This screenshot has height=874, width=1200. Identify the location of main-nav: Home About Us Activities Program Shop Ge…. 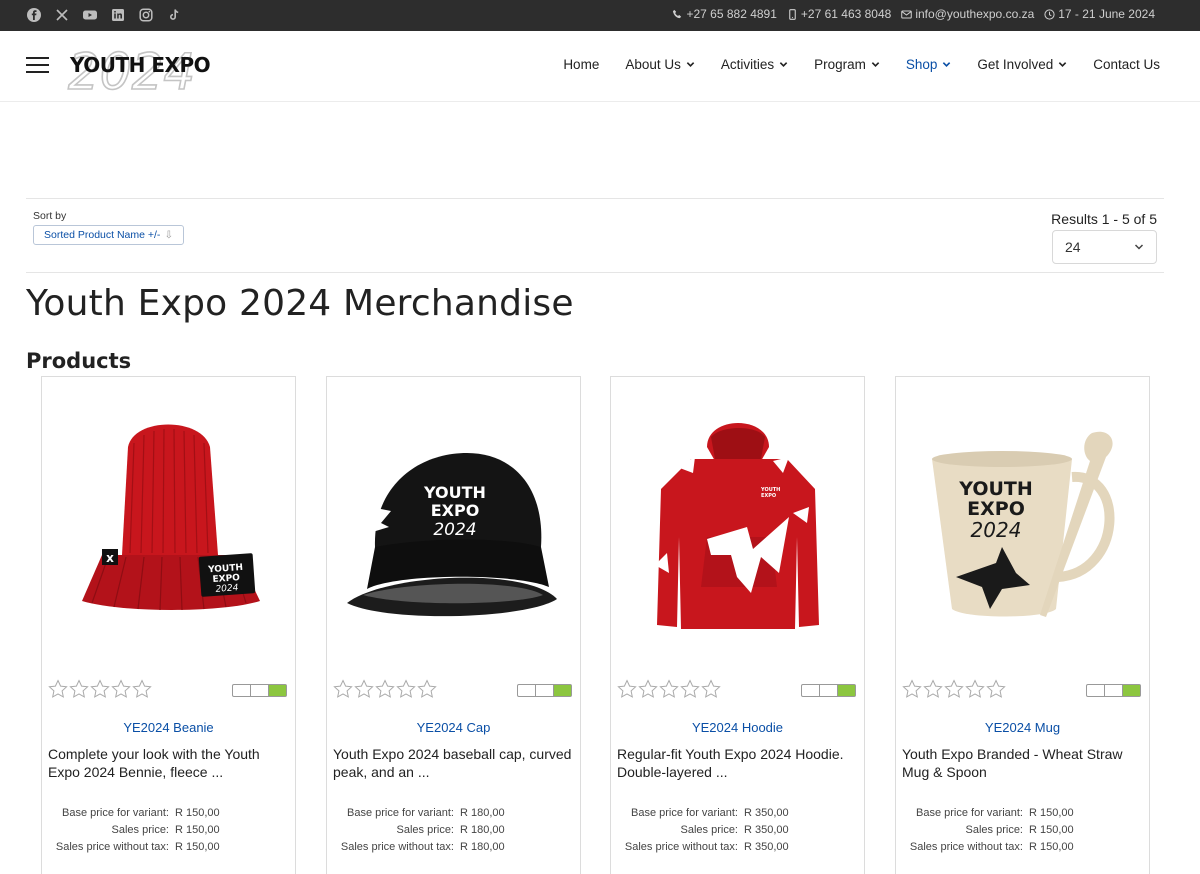
(848, 64).